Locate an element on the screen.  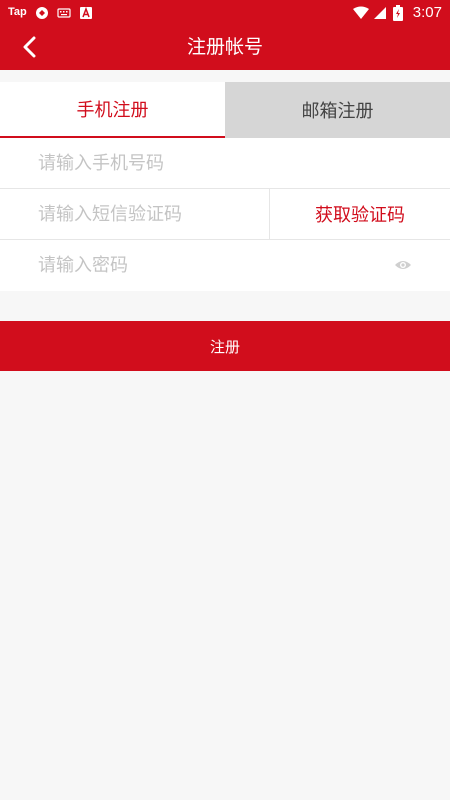
keyboard-icon is located at coordinates (64, 12).